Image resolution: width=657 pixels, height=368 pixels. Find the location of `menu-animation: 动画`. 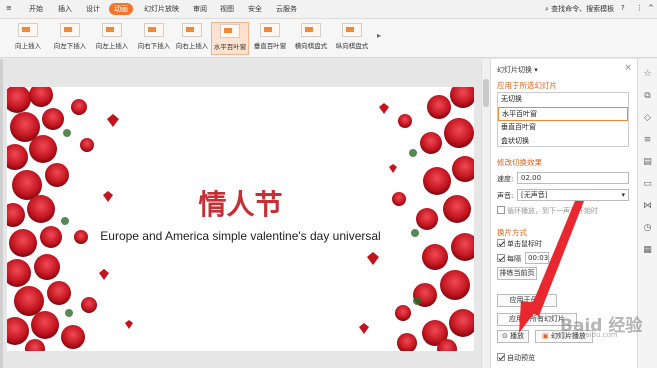

menu-animation: 动画 is located at coordinates (121, 9).